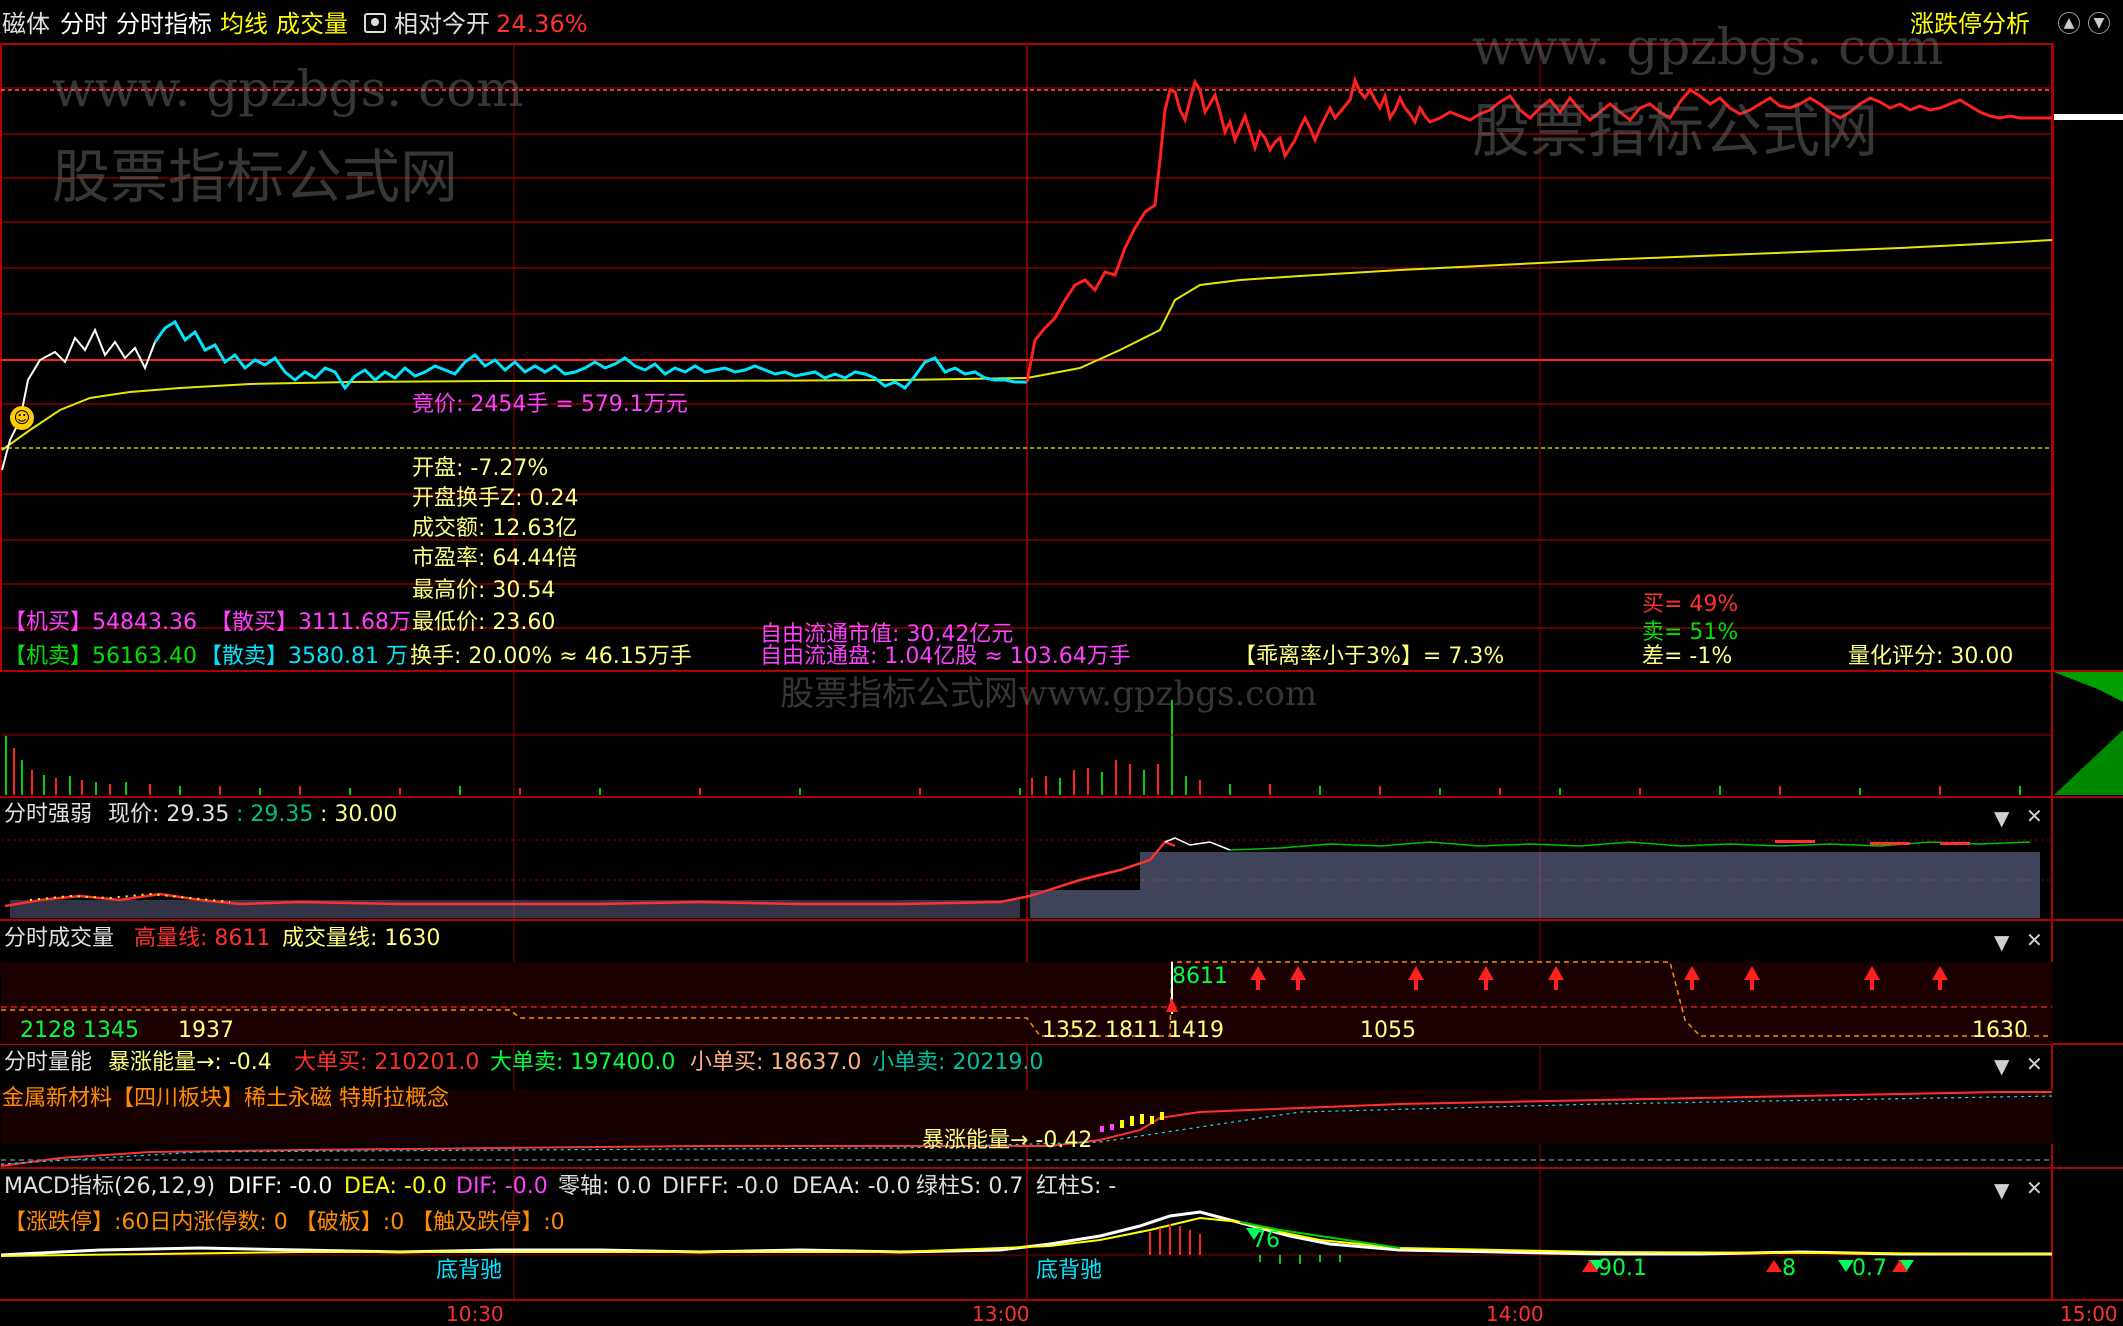 The image size is (2123, 1326). I want to click on low-price: 最低价: 23.60, so click(484, 622).